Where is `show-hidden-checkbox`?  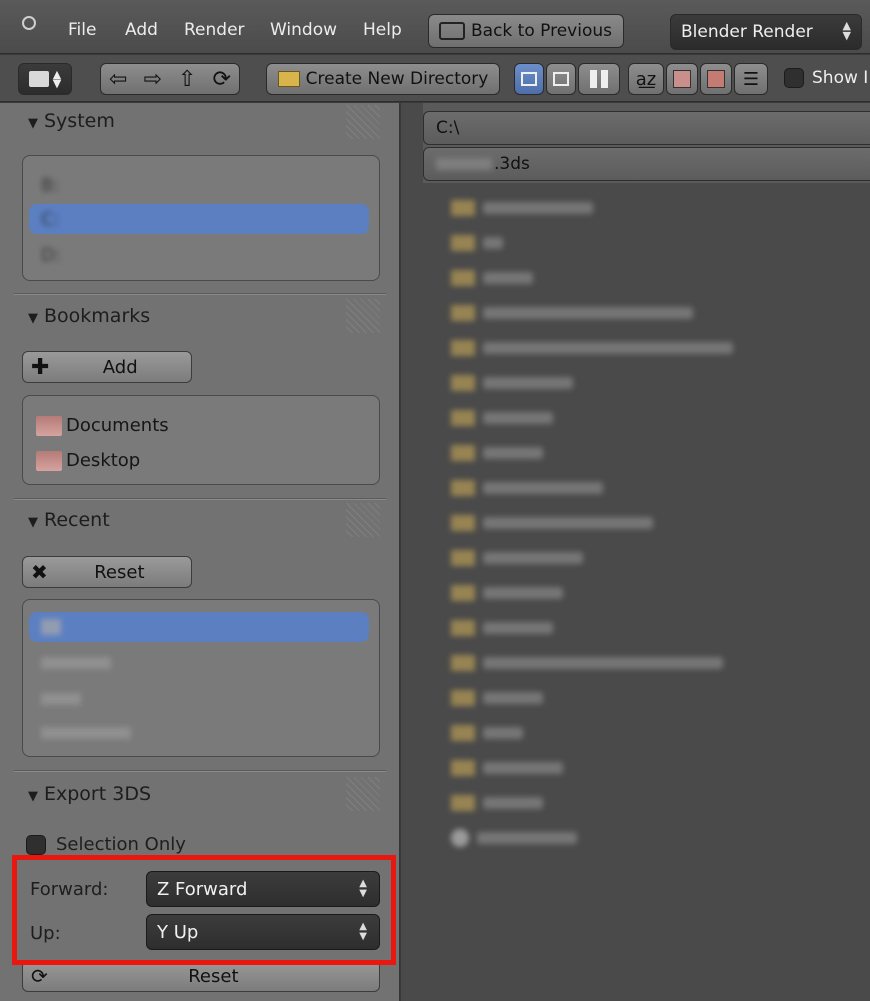 show-hidden-checkbox is located at coordinates (794, 78).